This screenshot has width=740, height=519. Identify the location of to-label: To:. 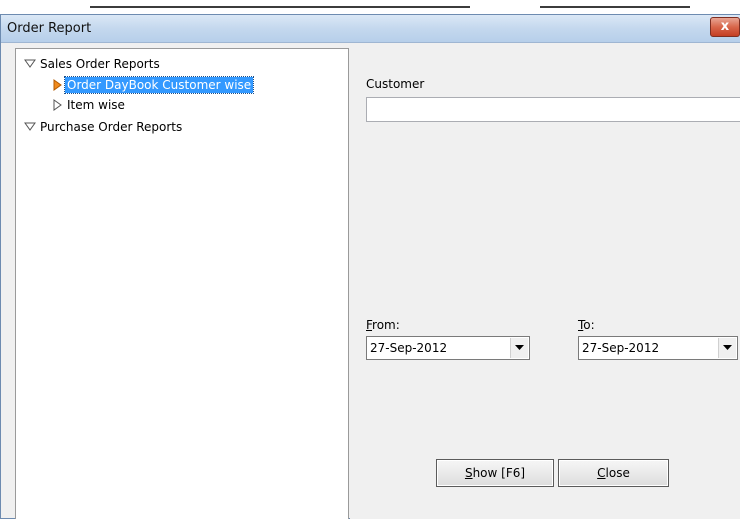
(586, 325).